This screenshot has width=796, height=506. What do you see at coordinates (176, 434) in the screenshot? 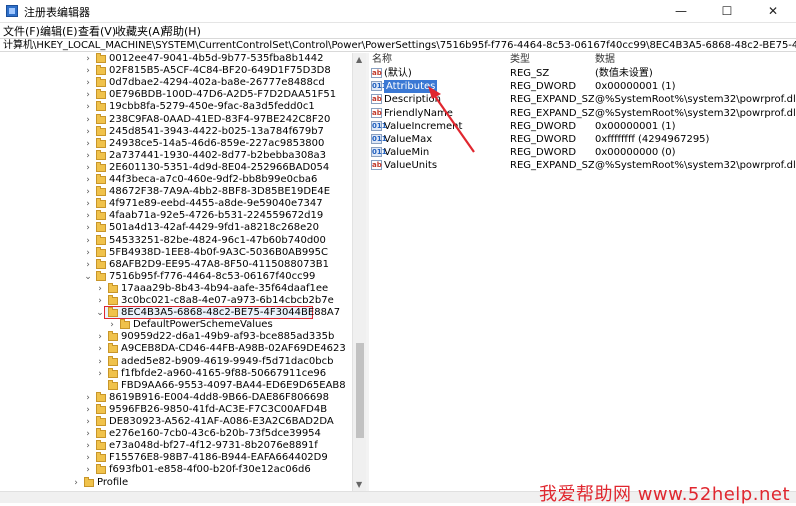
I see `tree-node: › e276e160-7cb0-43c6-b20b-73f5dce39954` at bounding box center [176, 434].